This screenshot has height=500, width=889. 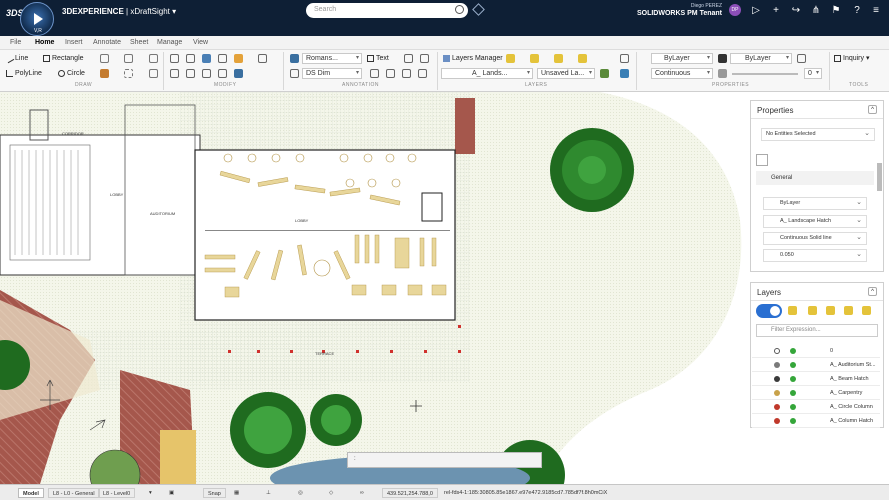 What do you see at coordinates (408, 58) in the screenshot?
I see `table-icon` at bounding box center [408, 58].